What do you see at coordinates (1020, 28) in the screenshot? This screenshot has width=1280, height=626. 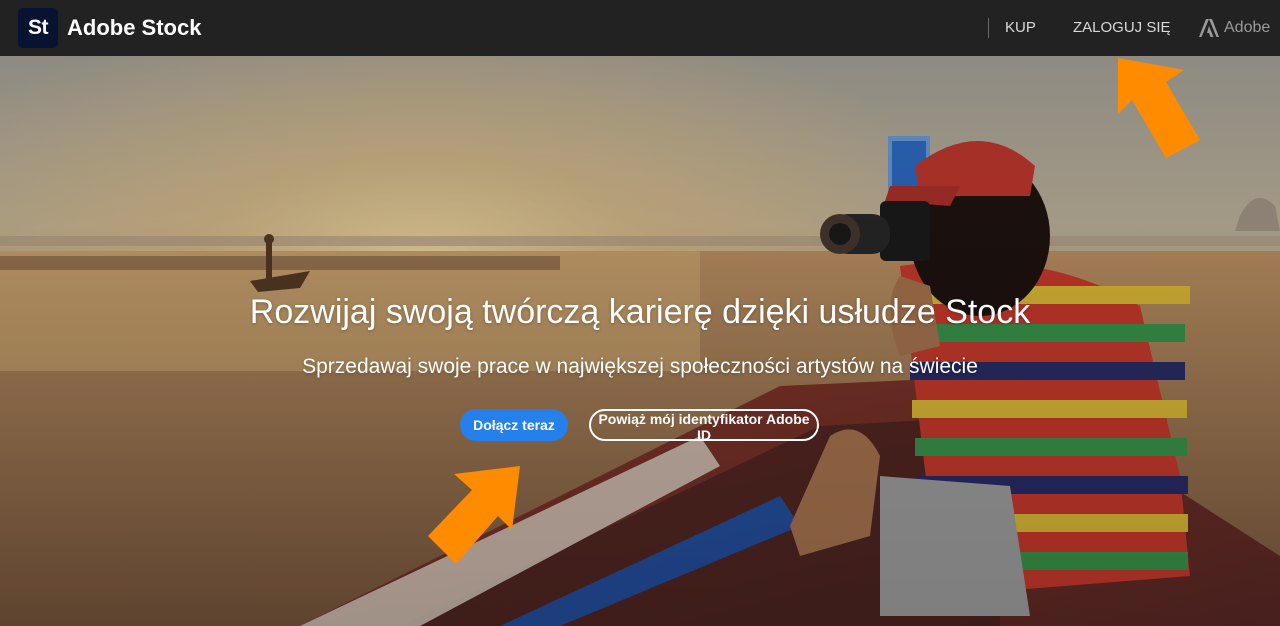 I see `buy-link: KUP` at bounding box center [1020, 28].